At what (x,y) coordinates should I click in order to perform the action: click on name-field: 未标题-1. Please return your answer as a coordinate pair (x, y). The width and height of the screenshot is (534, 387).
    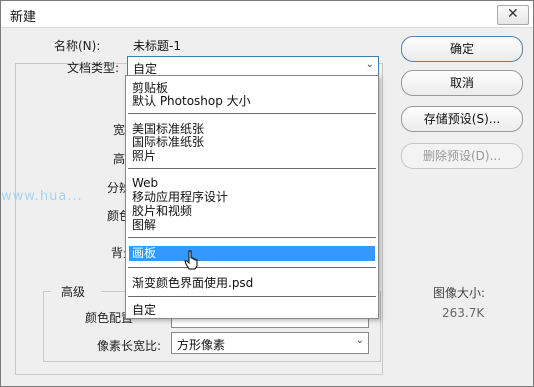
    Looking at the image, I should click on (252, 44).